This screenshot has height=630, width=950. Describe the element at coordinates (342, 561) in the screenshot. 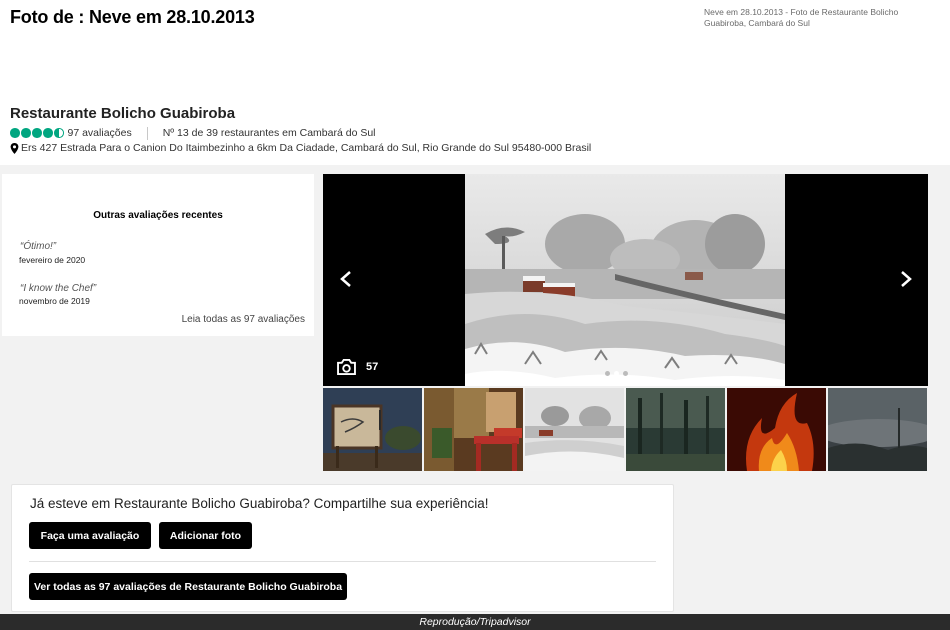

I see `divider` at that location.